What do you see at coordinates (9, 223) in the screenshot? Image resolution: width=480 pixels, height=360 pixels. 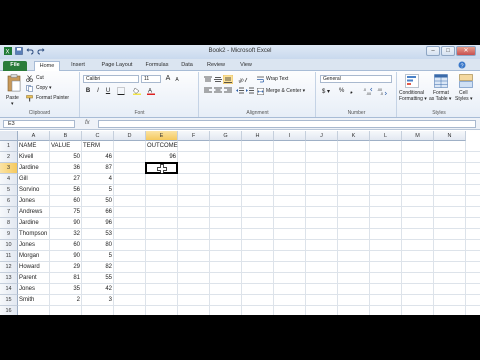 I see `row-header-8: 8` at bounding box center [9, 223].